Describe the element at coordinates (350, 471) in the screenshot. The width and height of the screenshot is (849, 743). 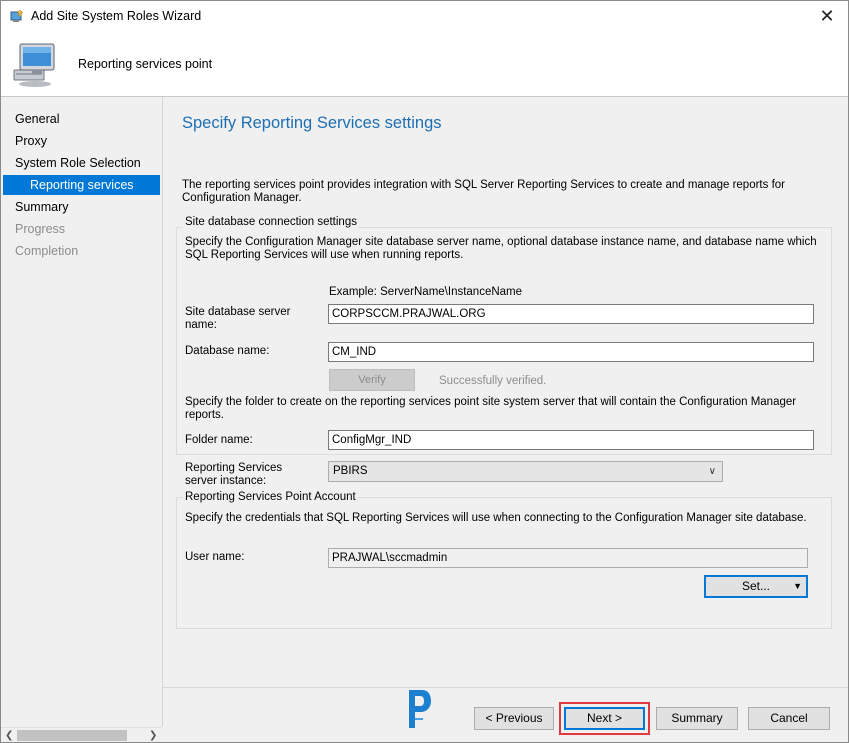
I see `server-instance-value: PBIRS` at that location.